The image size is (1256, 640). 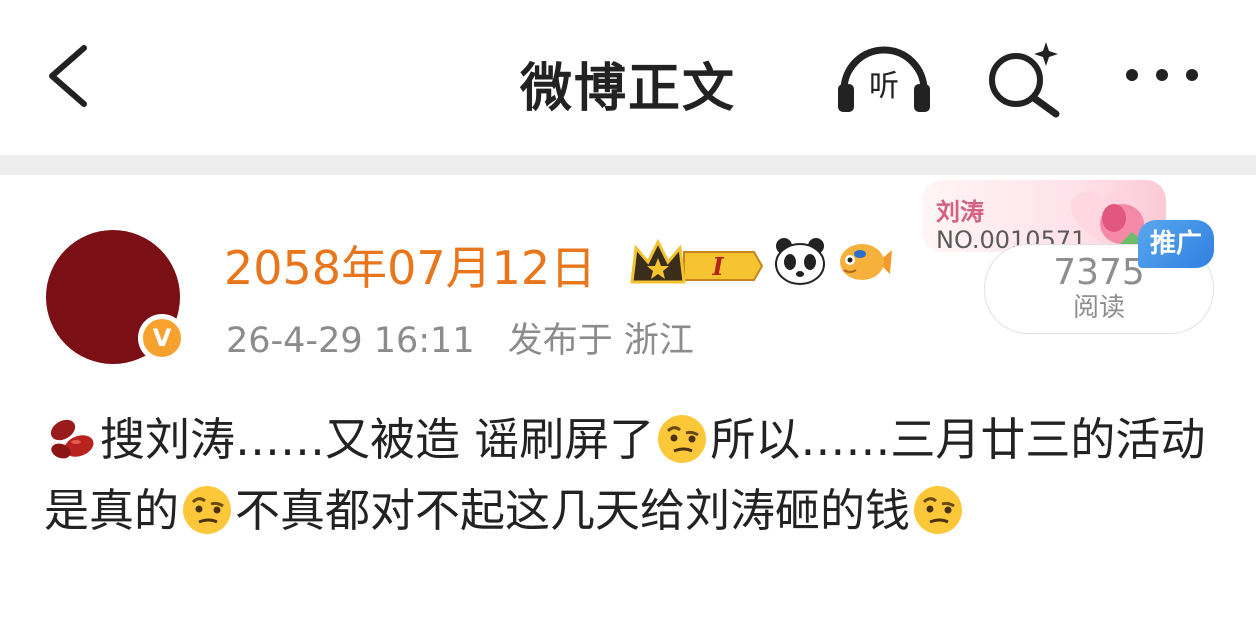 I want to click on verified-badge-icon: V, so click(x=162, y=338).